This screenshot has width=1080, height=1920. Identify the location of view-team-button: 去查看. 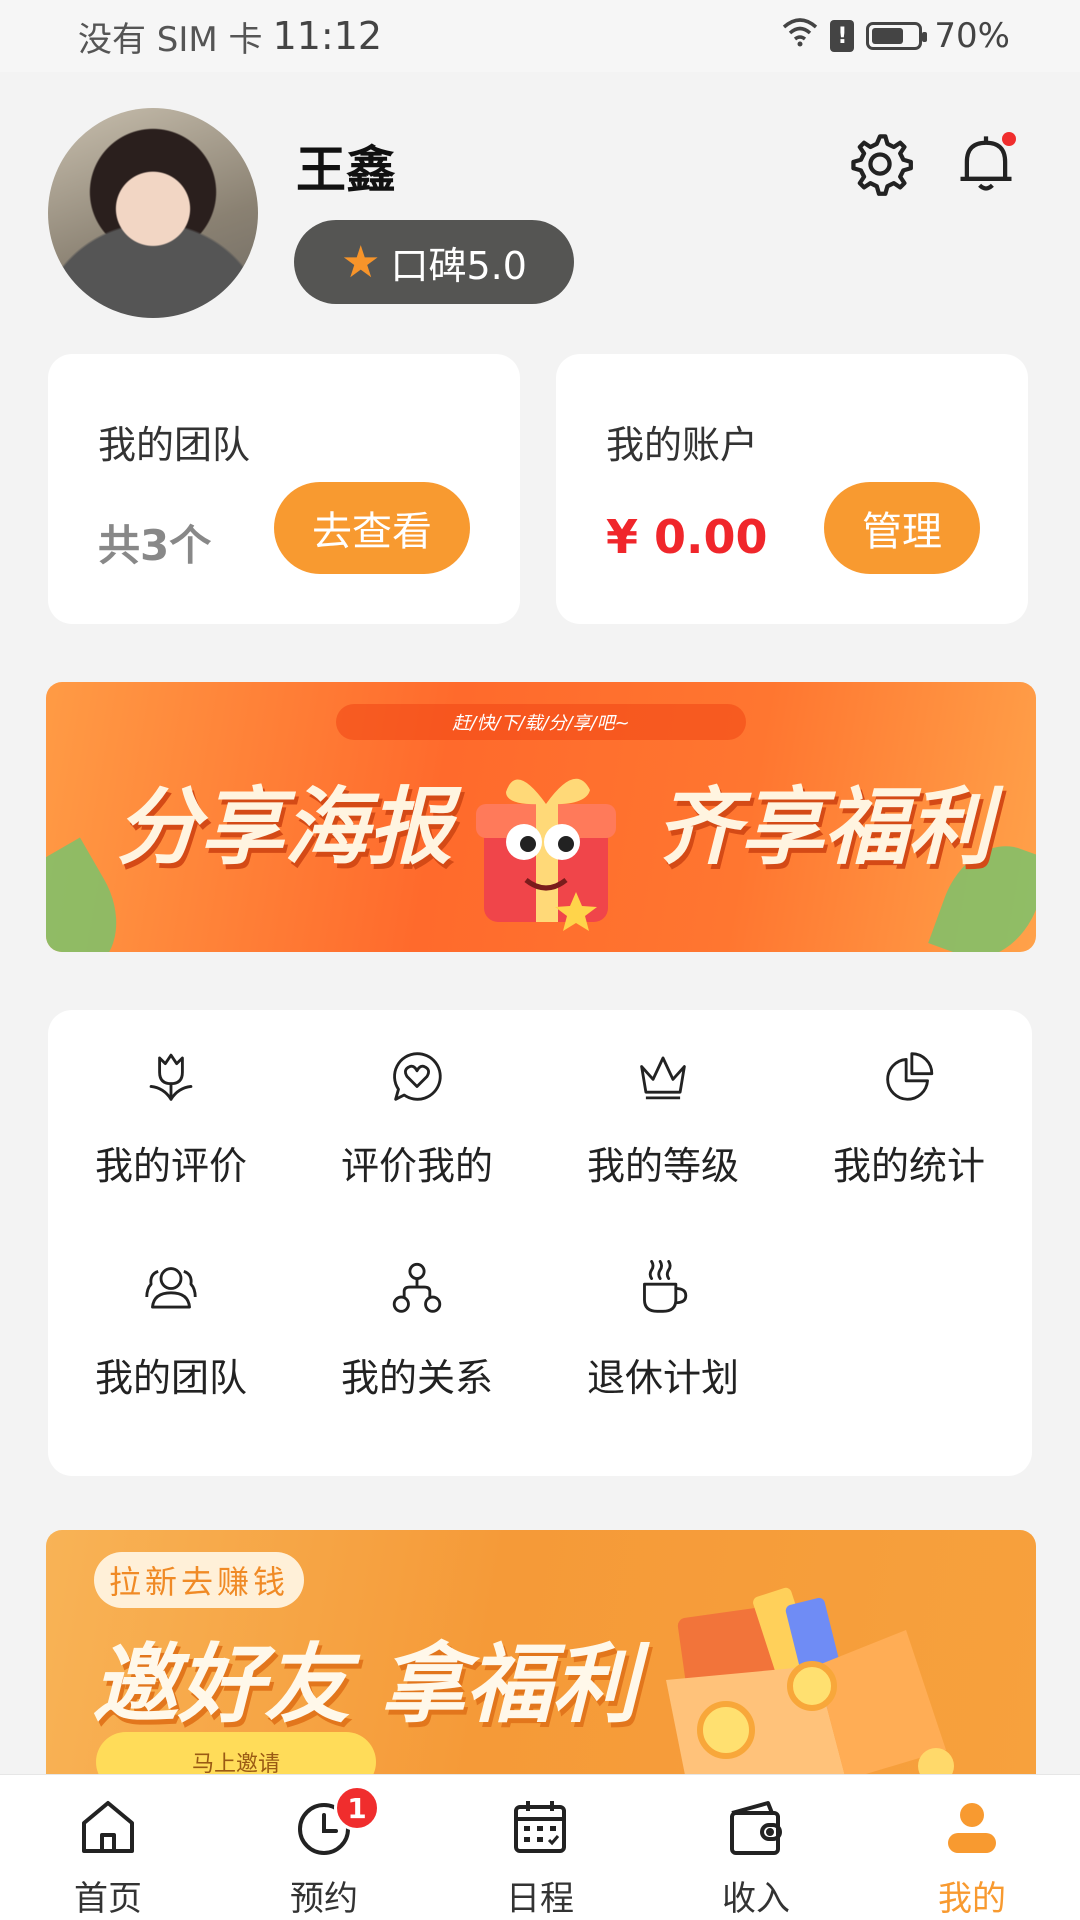
(372, 528).